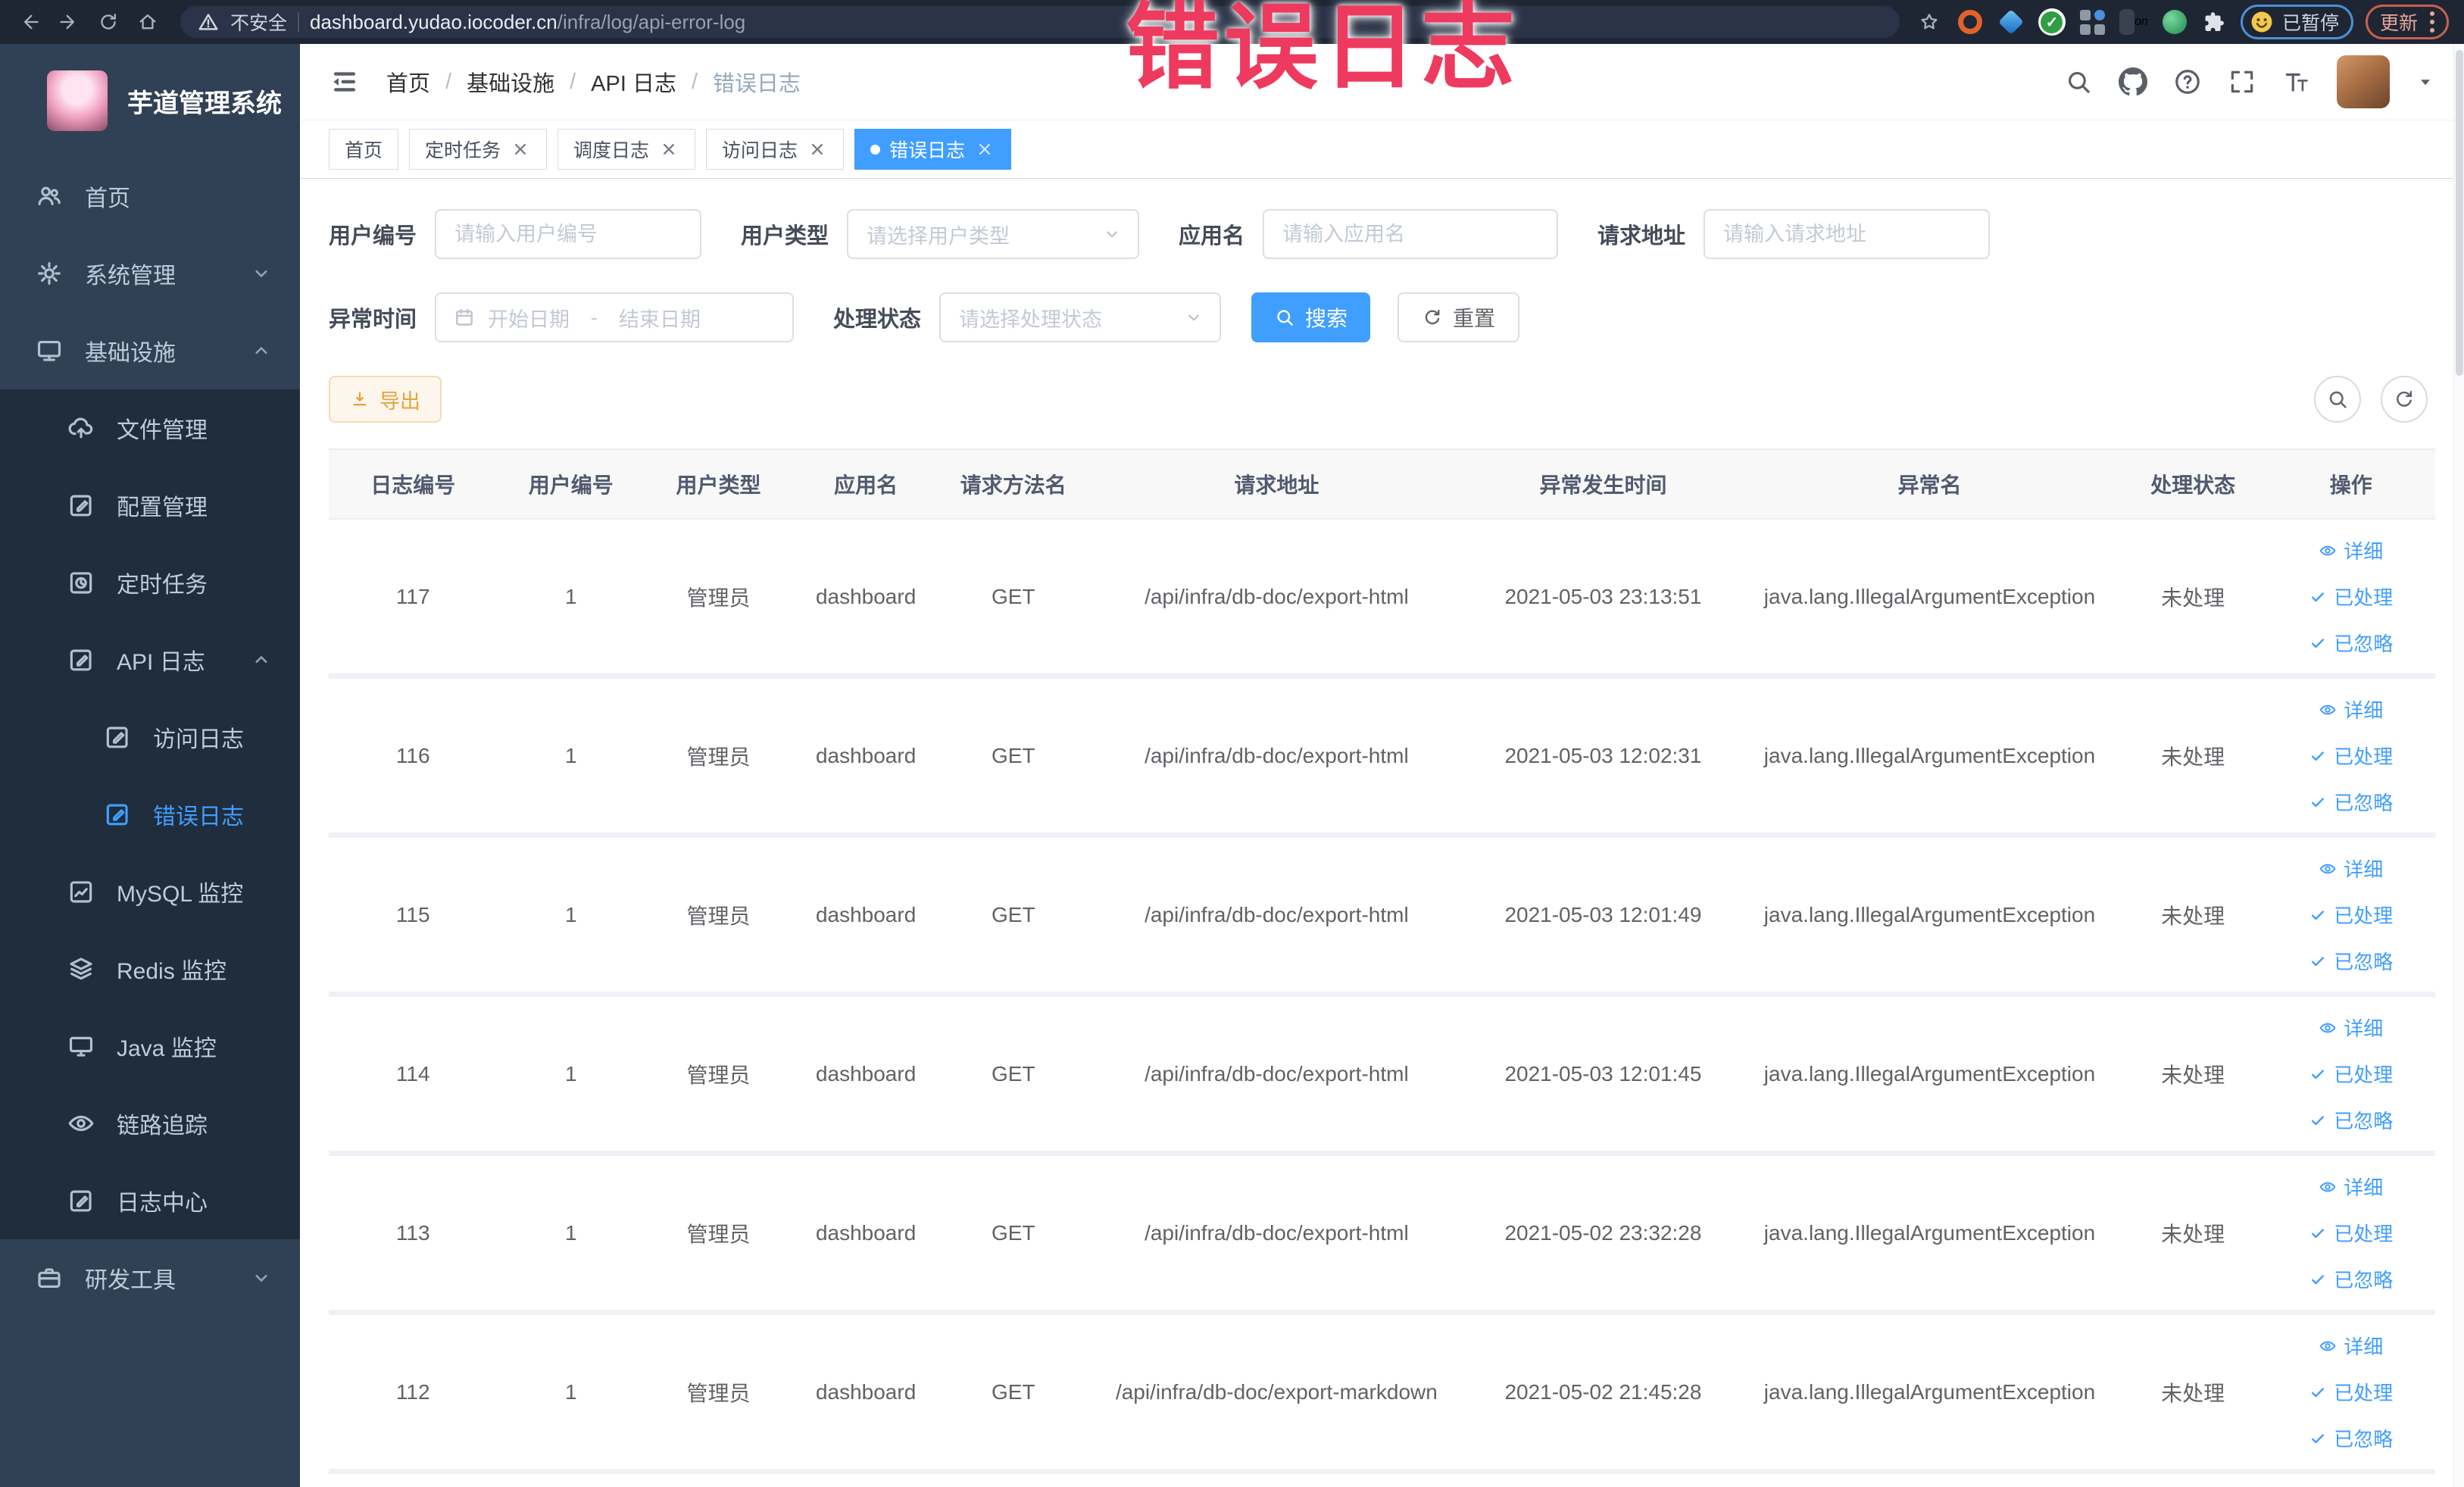 This screenshot has width=2464, height=1487. What do you see at coordinates (408, 82) in the screenshot?
I see `breadcrumb-item-首页: 首页` at bounding box center [408, 82].